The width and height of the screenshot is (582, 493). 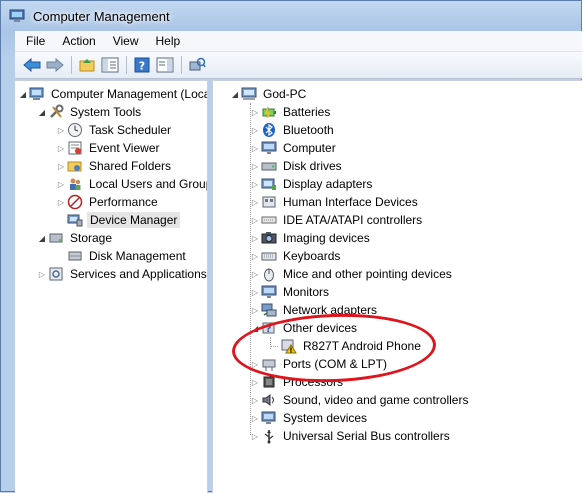 What do you see at coordinates (55, 65) in the screenshot?
I see `forward-arrow-icon` at bounding box center [55, 65].